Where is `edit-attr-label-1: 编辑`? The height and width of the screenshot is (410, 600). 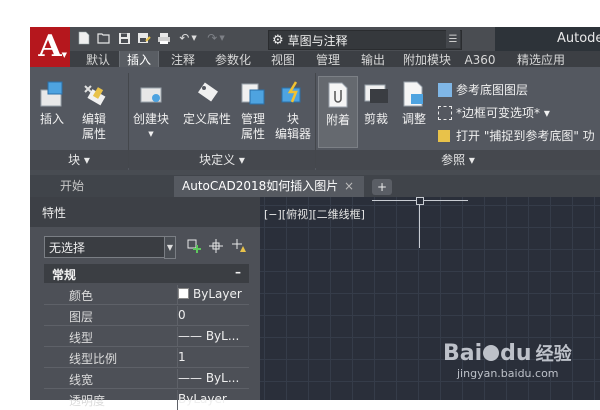
edit-attr-label-1: 编辑 is located at coordinates (93, 119).